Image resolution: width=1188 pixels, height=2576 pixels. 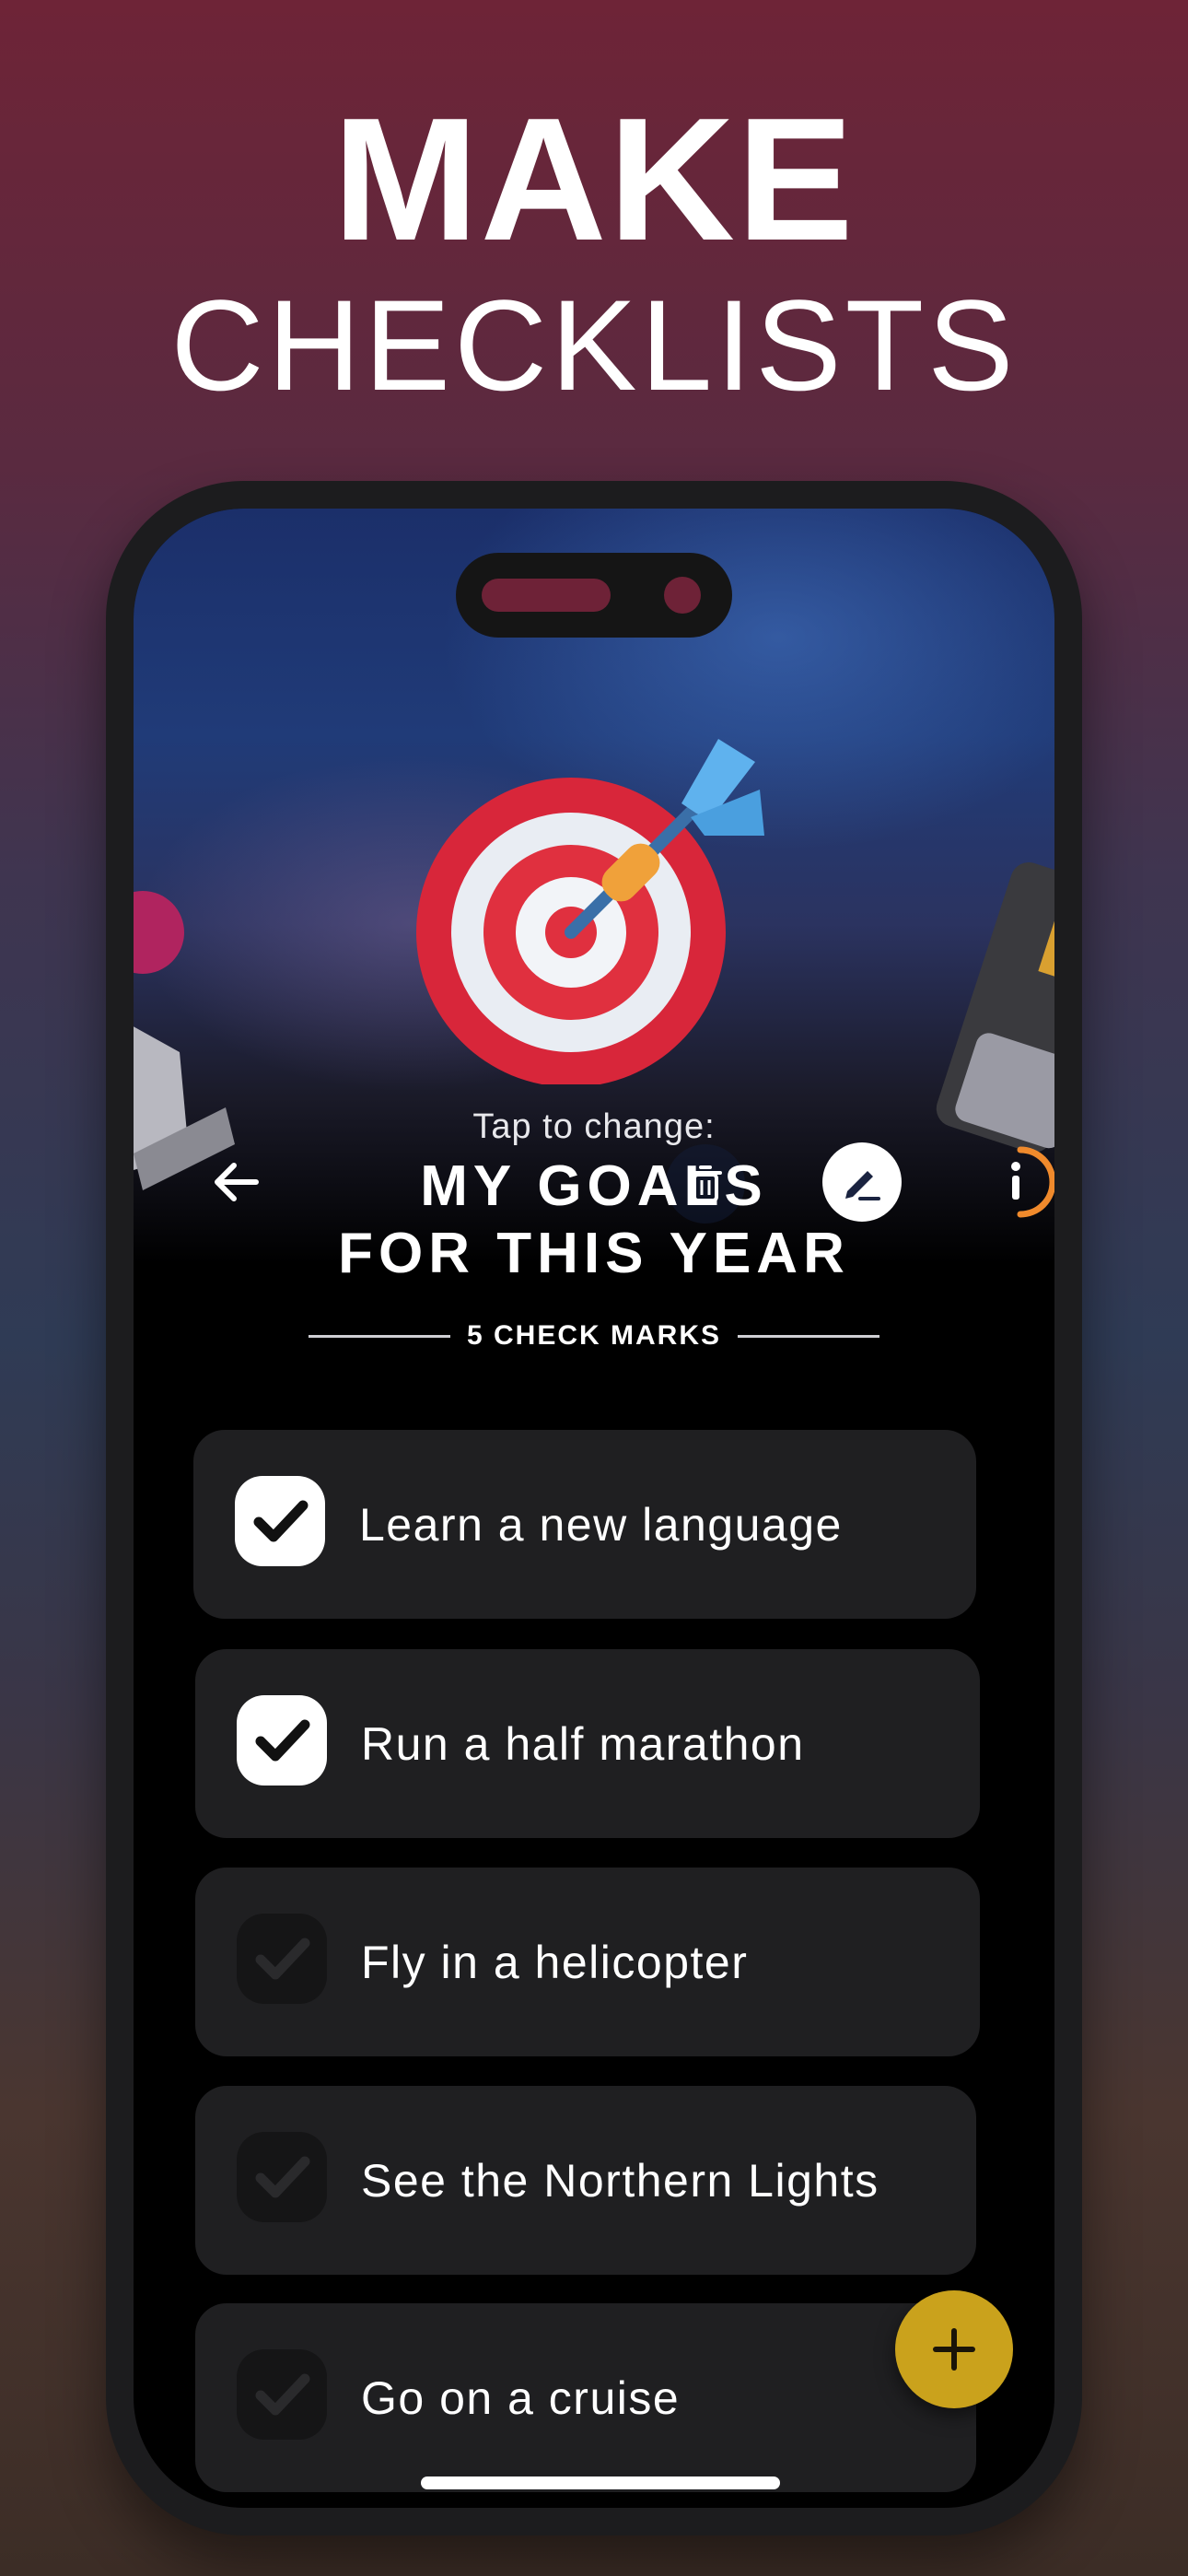 What do you see at coordinates (600, 2482) in the screenshot?
I see `home-indicator` at bounding box center [600, 2482].